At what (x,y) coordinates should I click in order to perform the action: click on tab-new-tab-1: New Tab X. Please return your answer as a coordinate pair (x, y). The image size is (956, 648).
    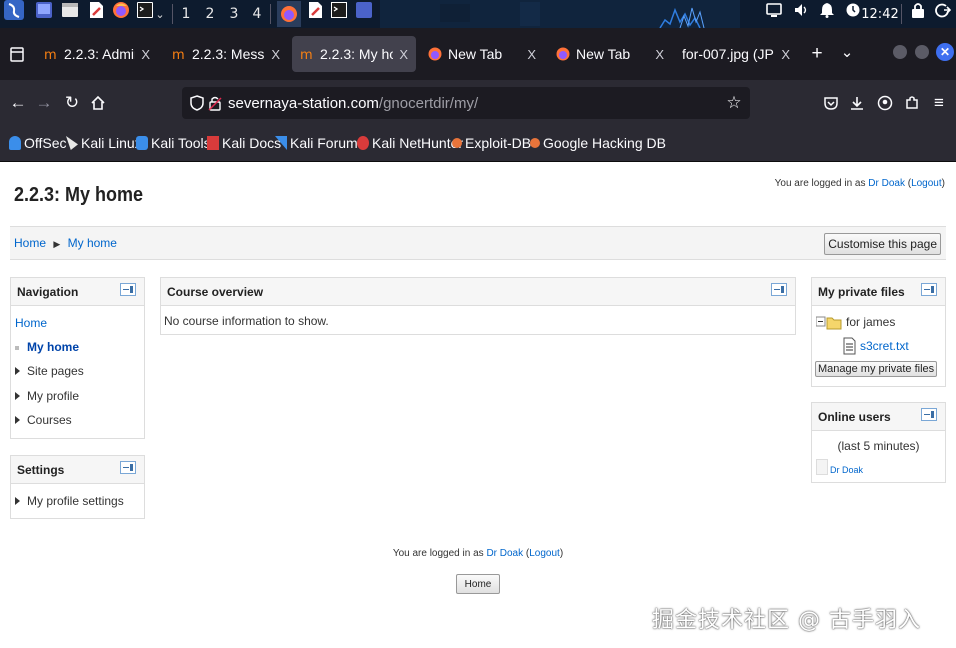
    Looking at the image, I should click on (482, 54).